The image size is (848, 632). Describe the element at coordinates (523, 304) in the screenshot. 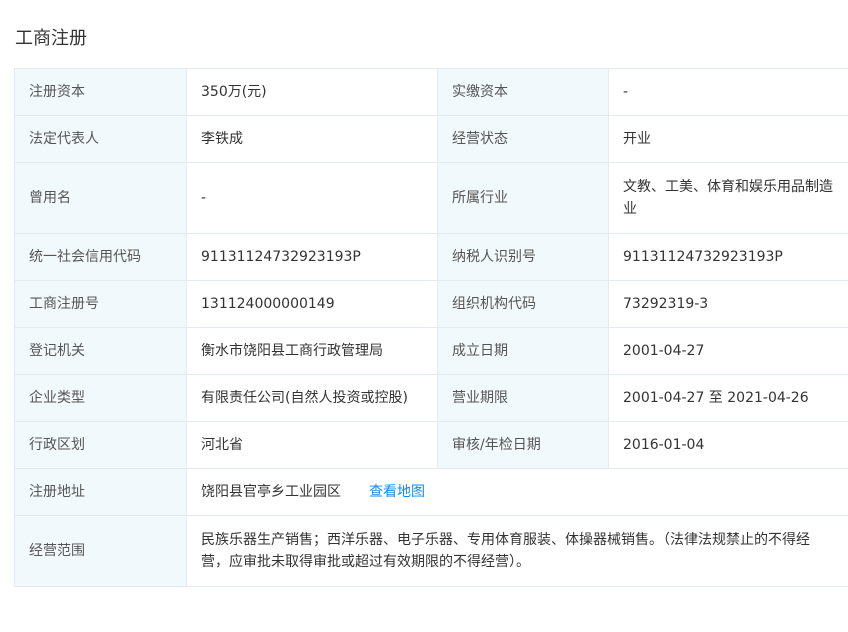

I see `organization-code-label: 组织机构代码` at that location.